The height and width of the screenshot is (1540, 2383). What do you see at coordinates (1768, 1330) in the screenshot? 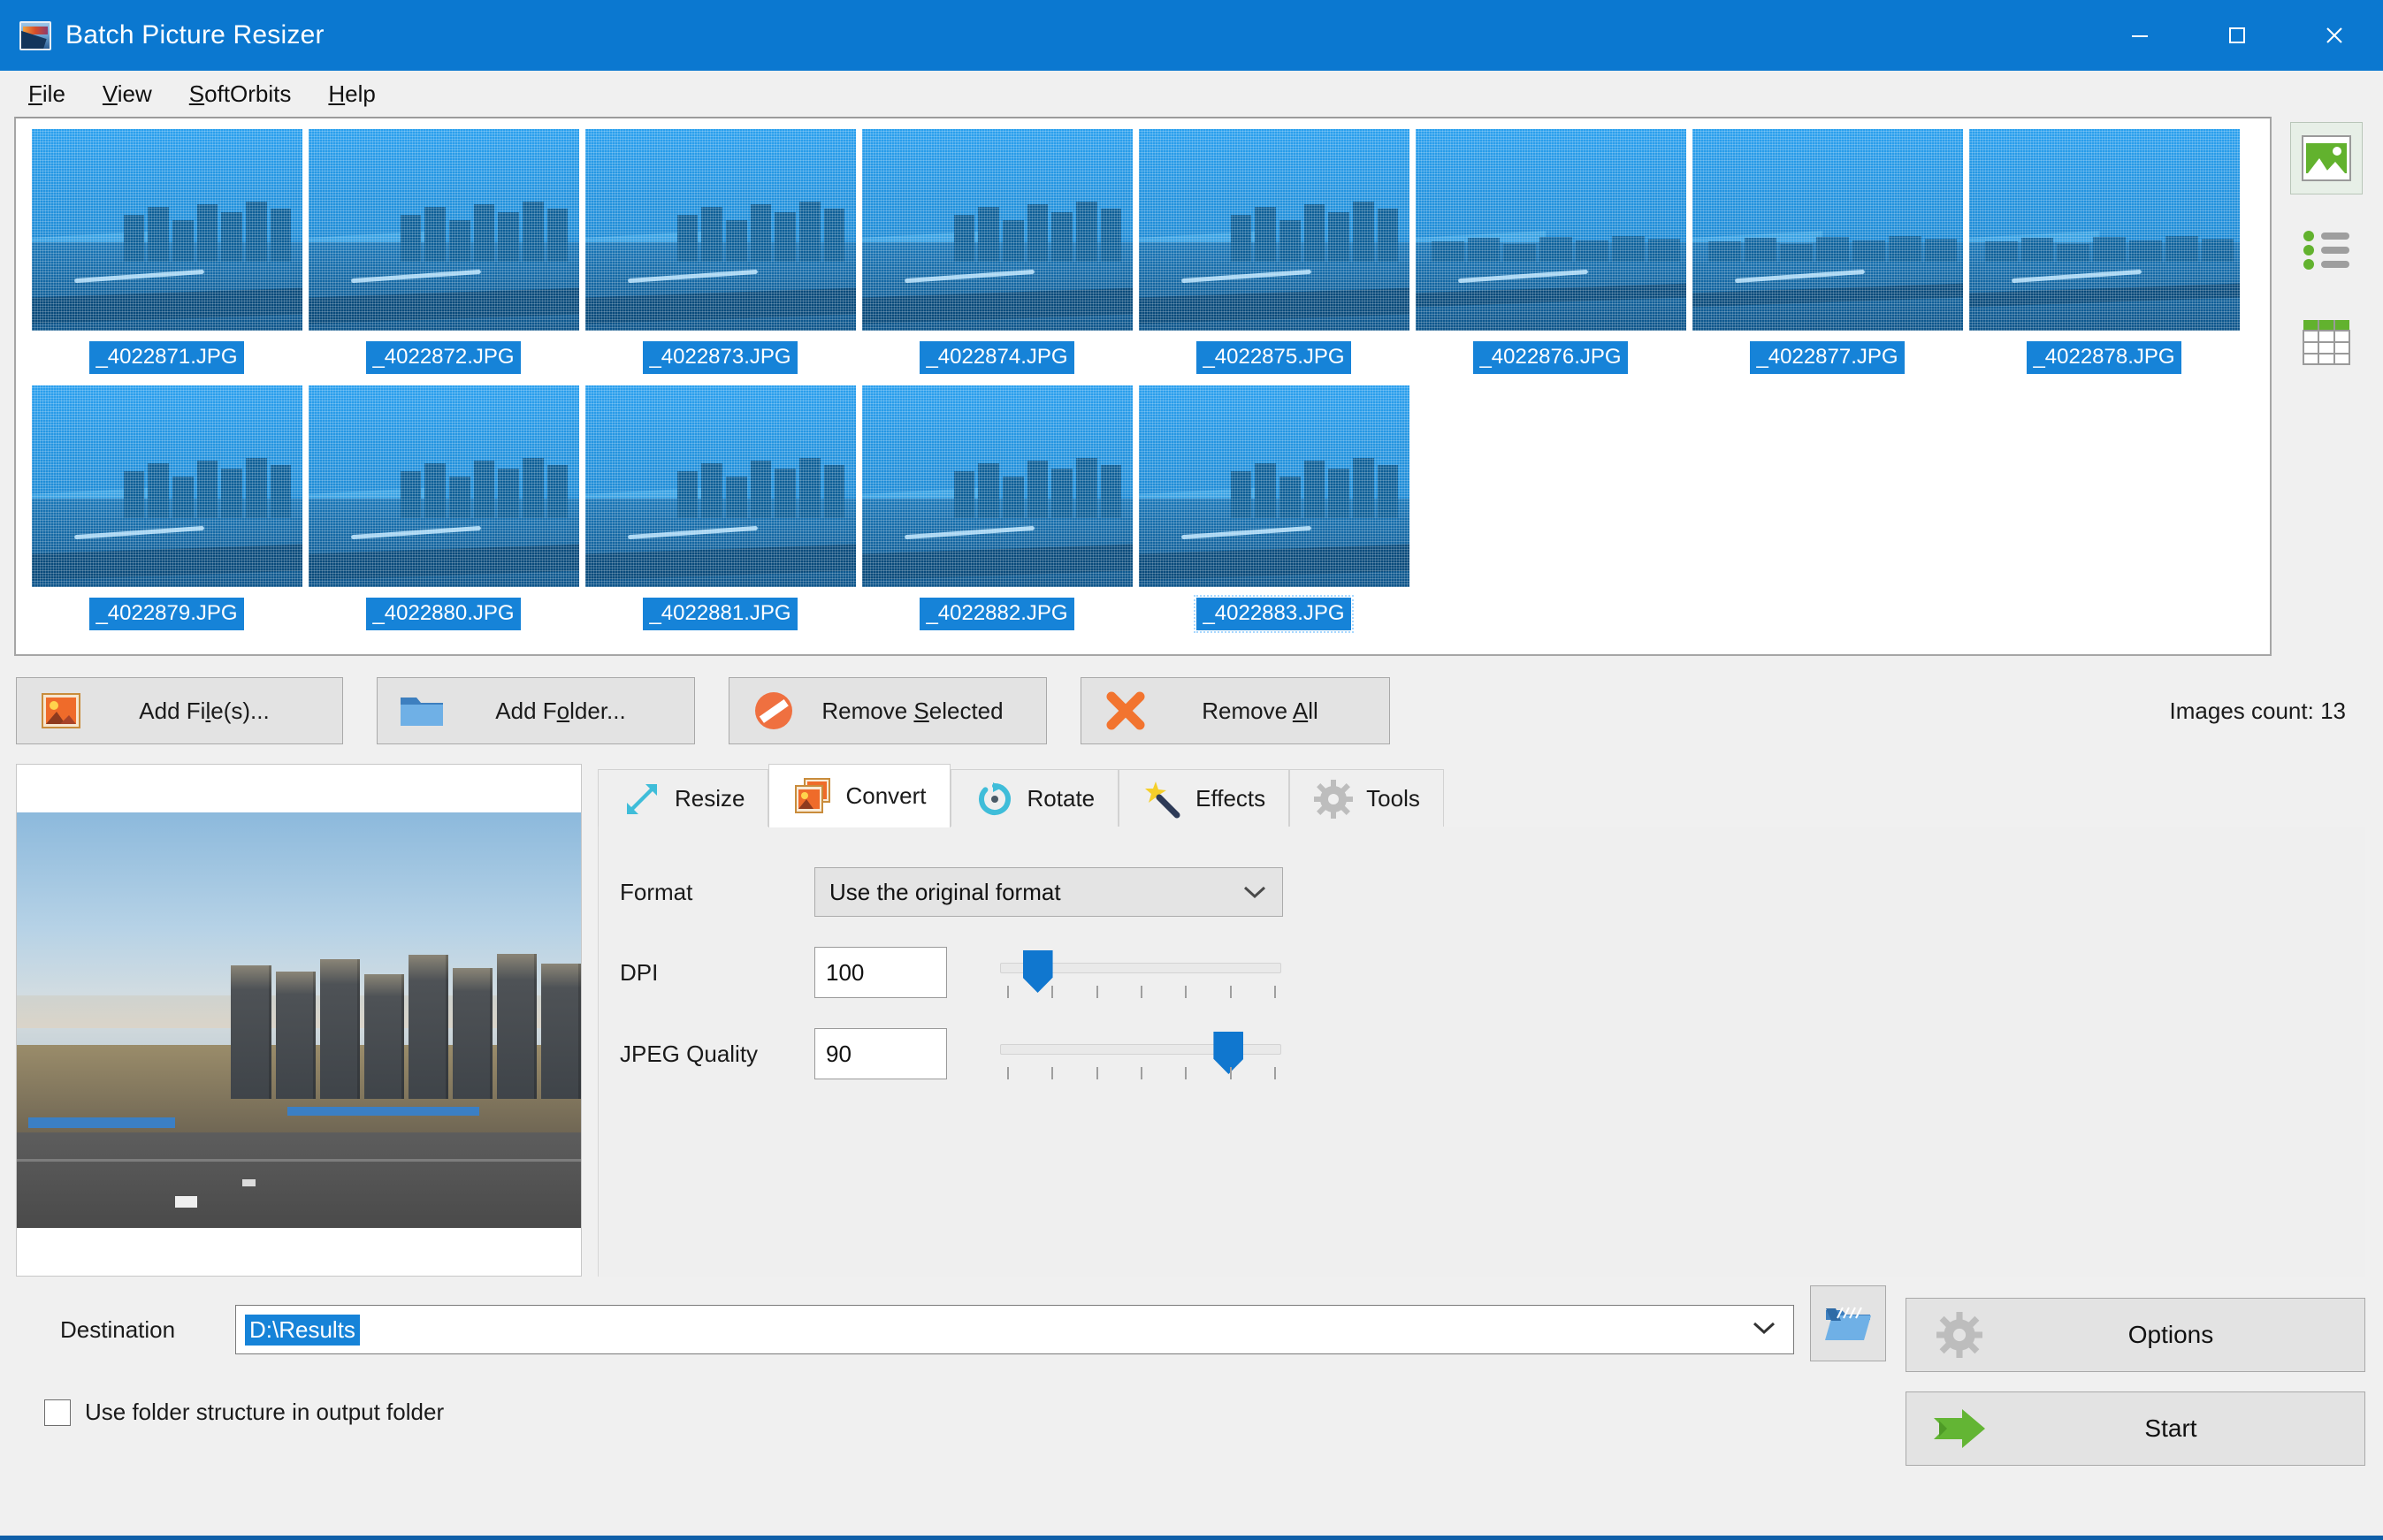
I see `chevron-down-icon` at bounding box center [1768, 1330].